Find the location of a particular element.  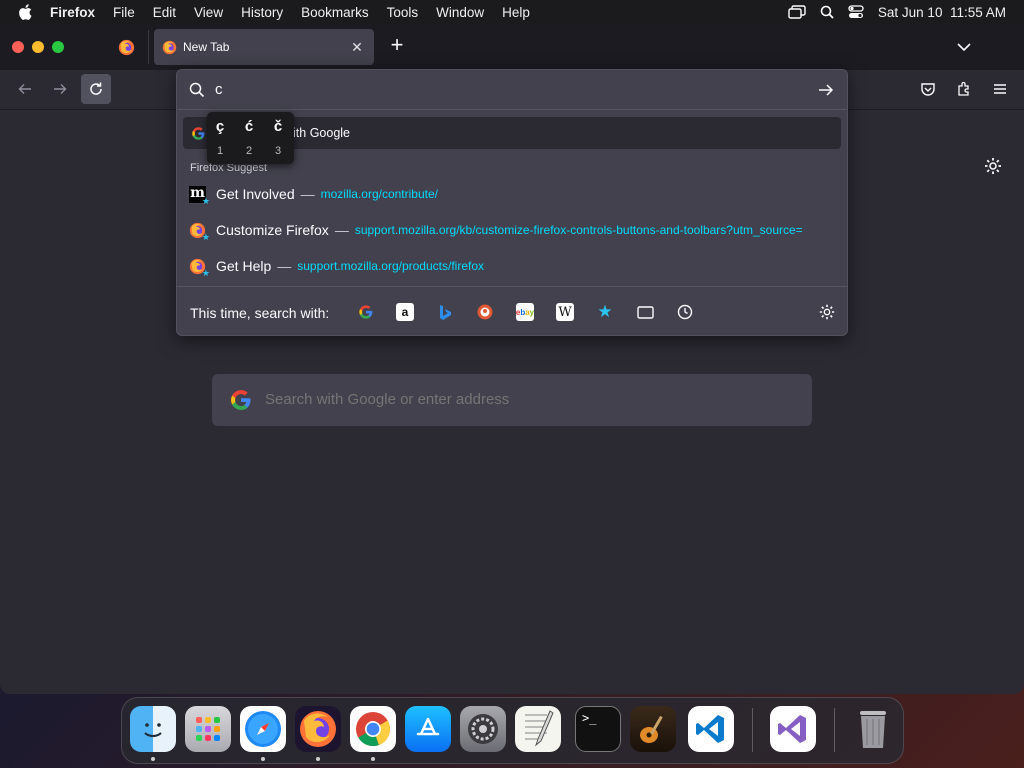

bing-icon is located at coordinates (445, 312).